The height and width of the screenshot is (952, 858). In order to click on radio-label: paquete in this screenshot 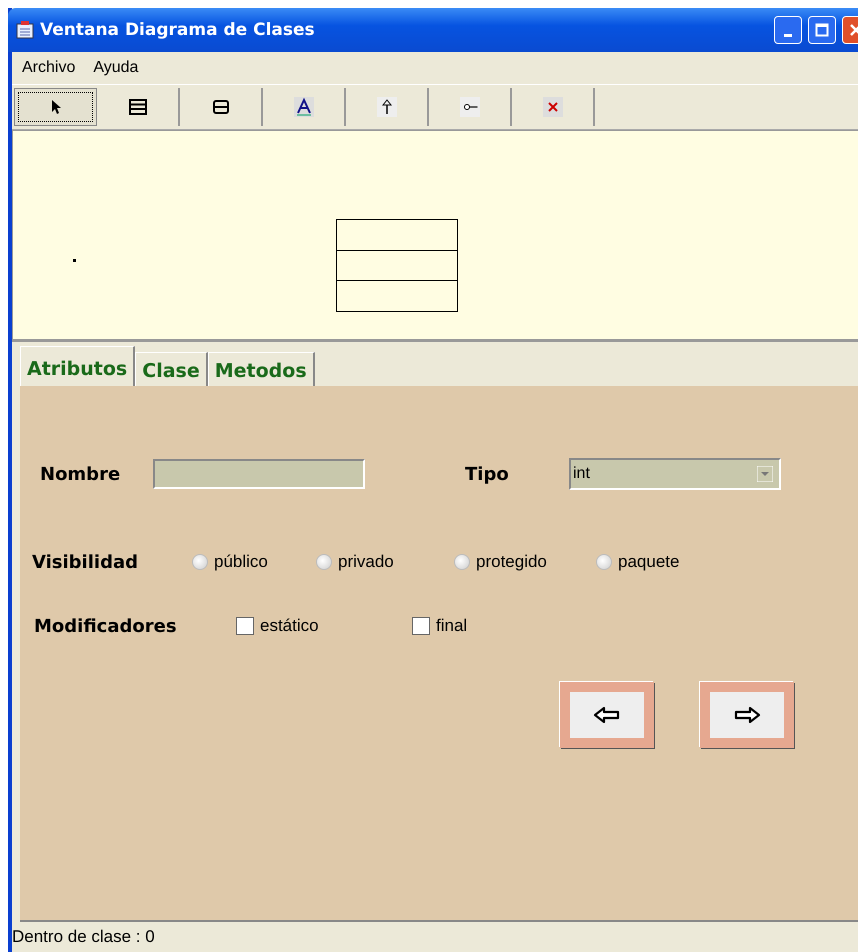, I will do `click(649, 562)`.